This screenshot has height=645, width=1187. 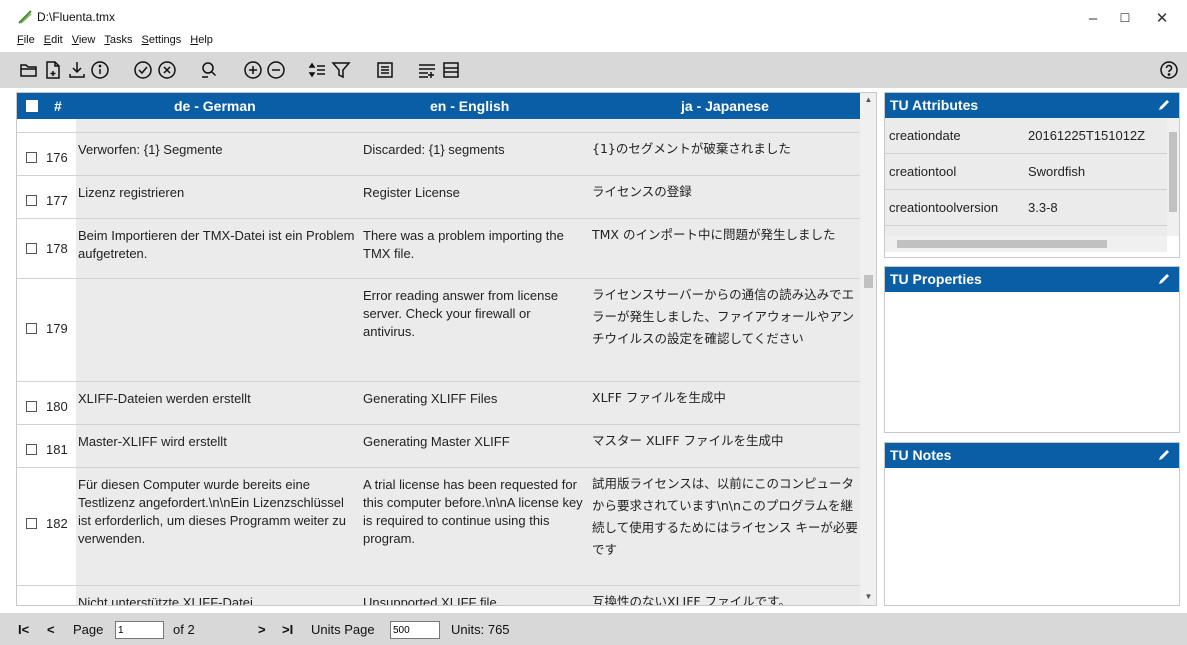 What do you see at coordinates (725, 106) in the screenshot?
I see `header-col-ja: ja - Japanese` at bounding box center [725, 106].